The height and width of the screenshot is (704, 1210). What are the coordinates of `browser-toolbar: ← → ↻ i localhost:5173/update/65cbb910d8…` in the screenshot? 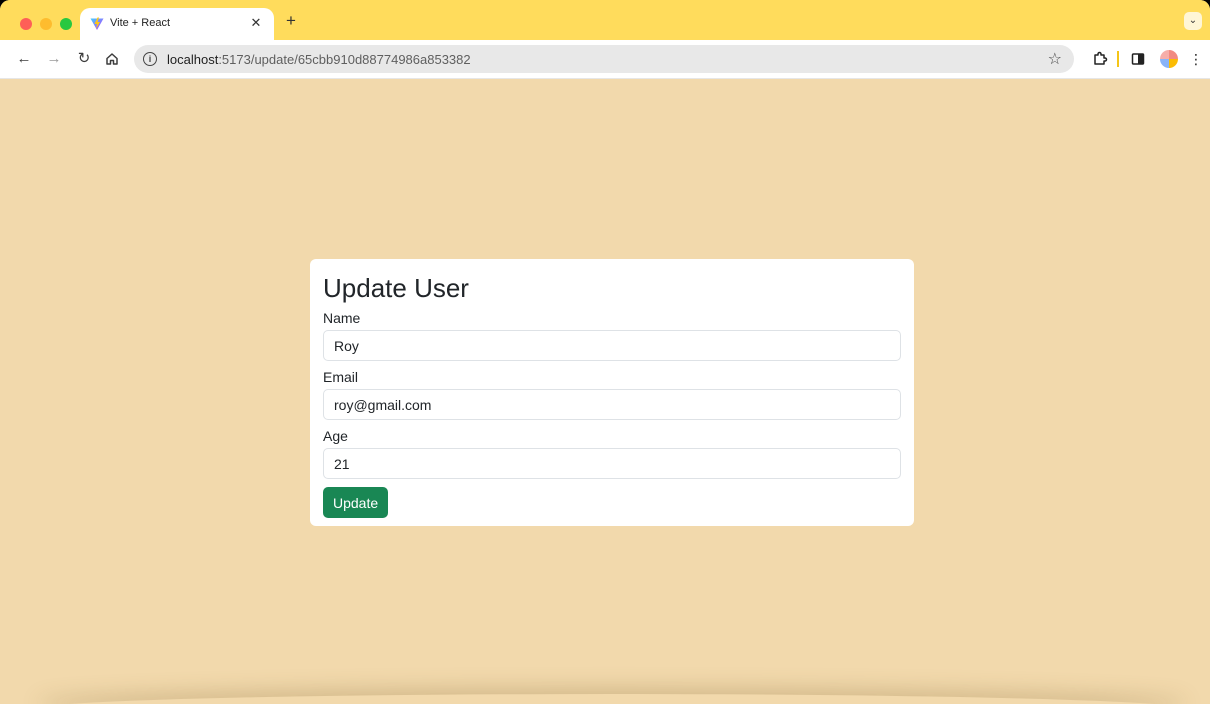 It's located at (605, 59).